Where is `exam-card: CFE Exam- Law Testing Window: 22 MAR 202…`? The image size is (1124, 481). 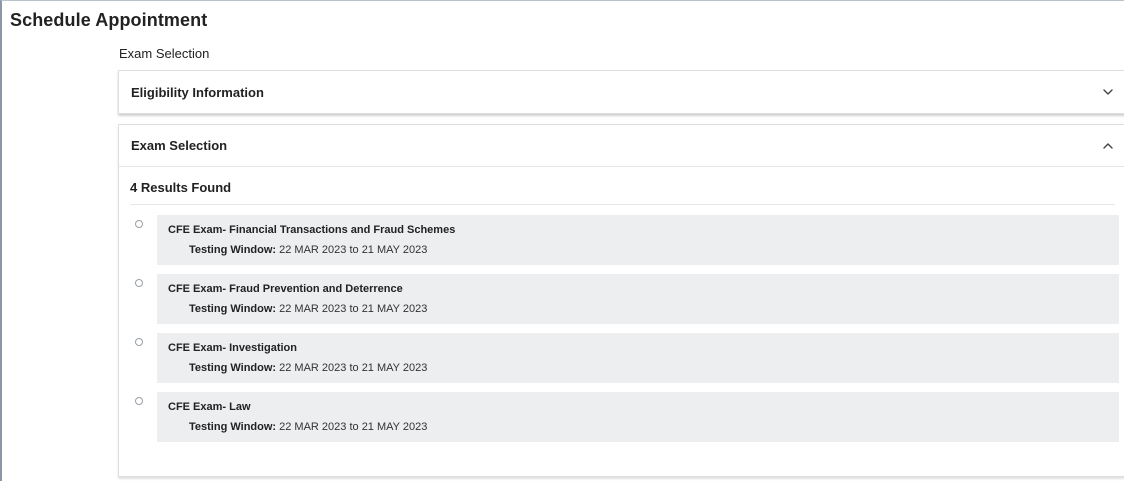
exam-card: CFE Exam- Law Testing Window: 22 MAR 202… is located at coordinates (638, 417).